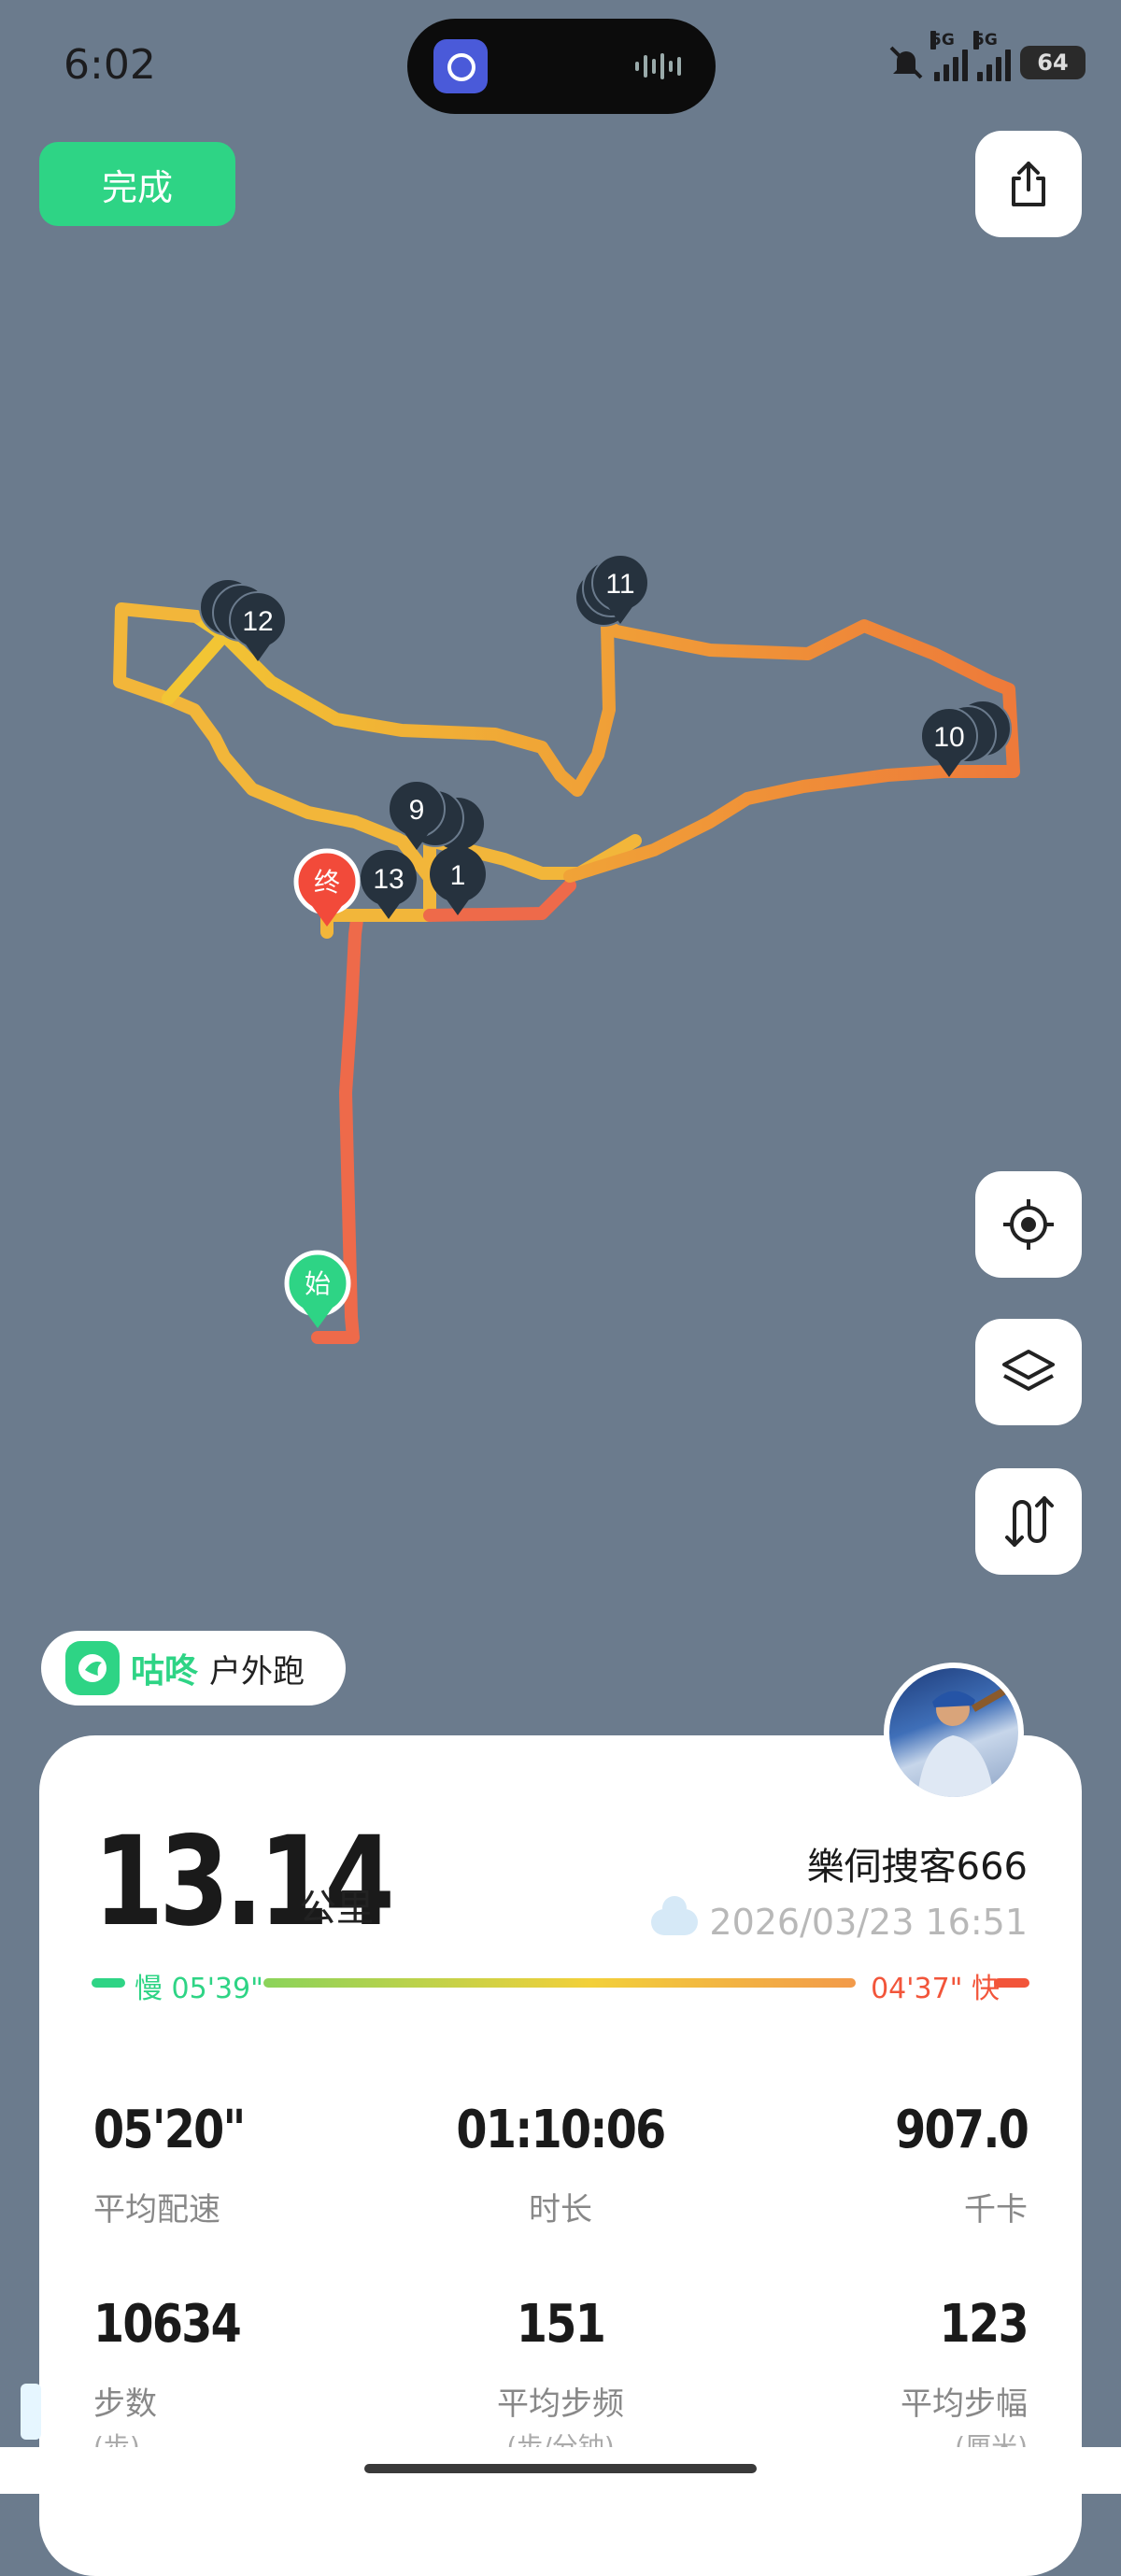 This screenshot has height=2576, width=1121. I want to click on route-toggle-icon, so click(1030, 1521).